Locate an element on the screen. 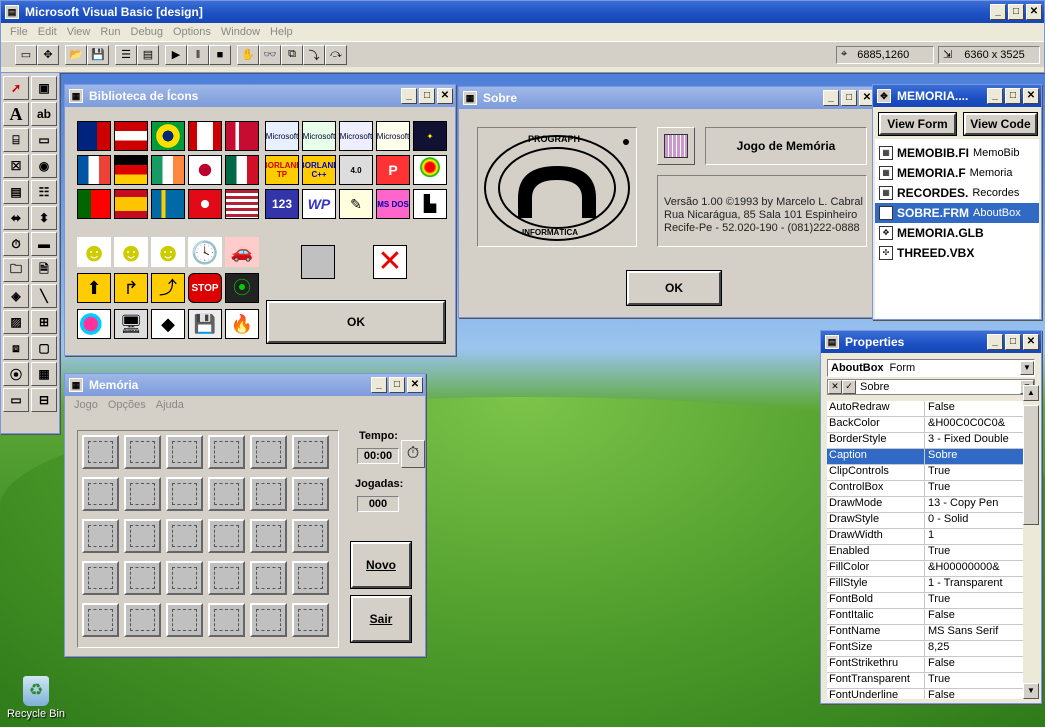  ribbon-tool-icon: ⊟ is located at coordinates (44, 400).